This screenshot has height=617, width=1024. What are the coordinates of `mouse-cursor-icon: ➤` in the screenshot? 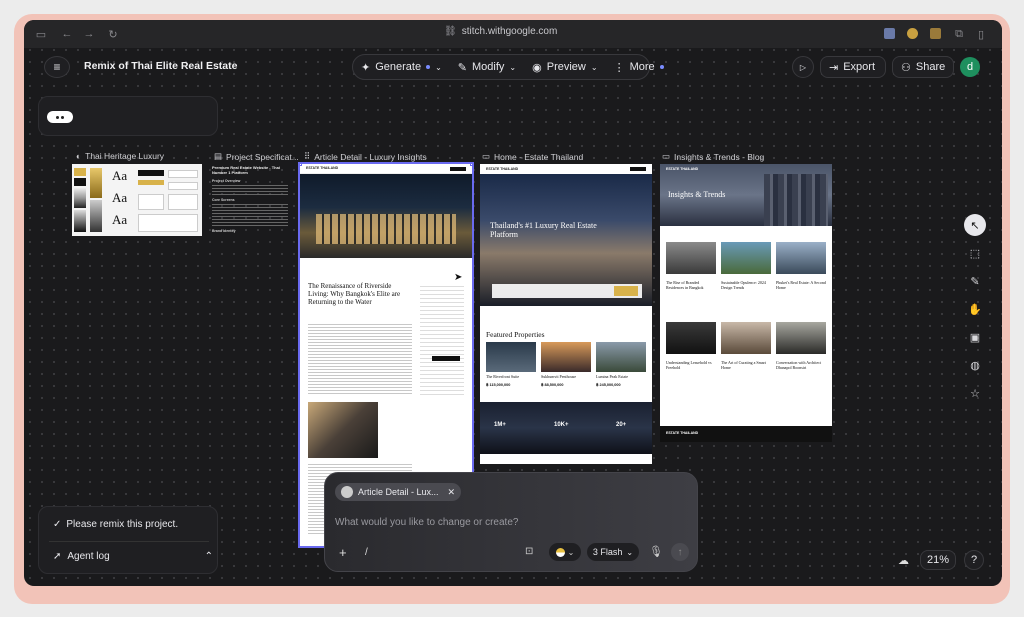 It's located at (458, 277).